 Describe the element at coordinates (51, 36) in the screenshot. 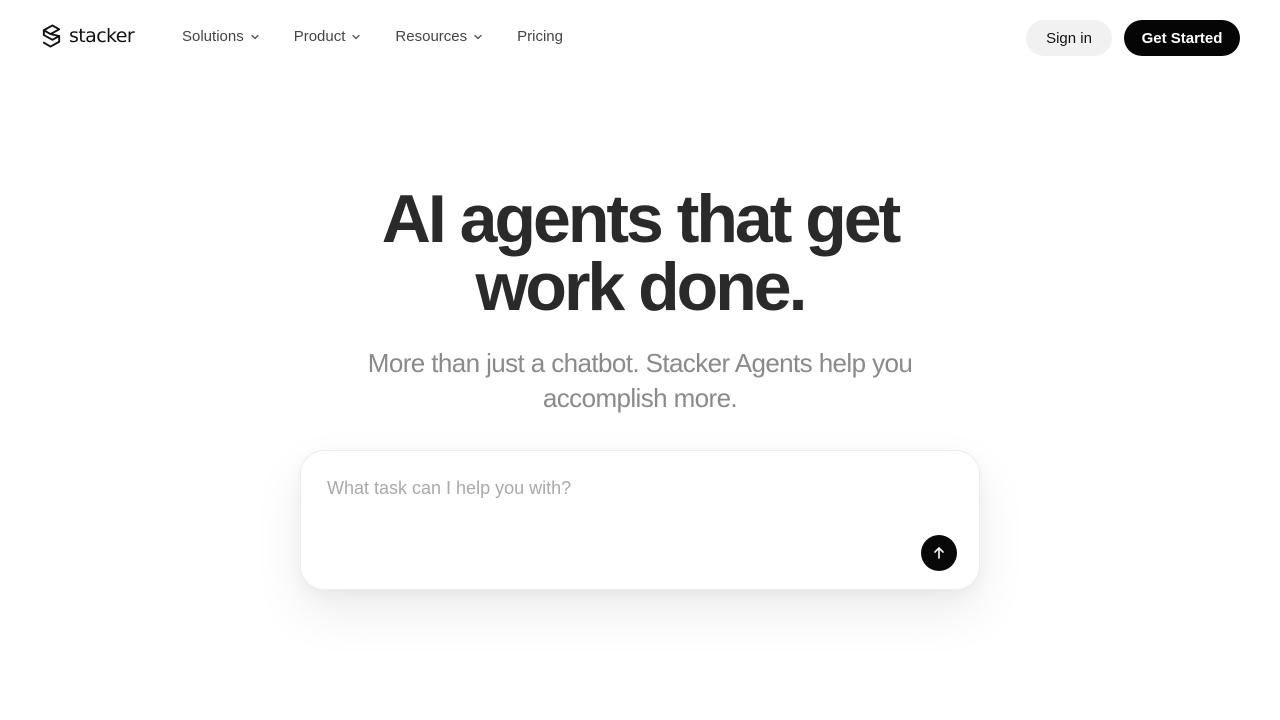

I see `stacker-logo-icon` at that location.